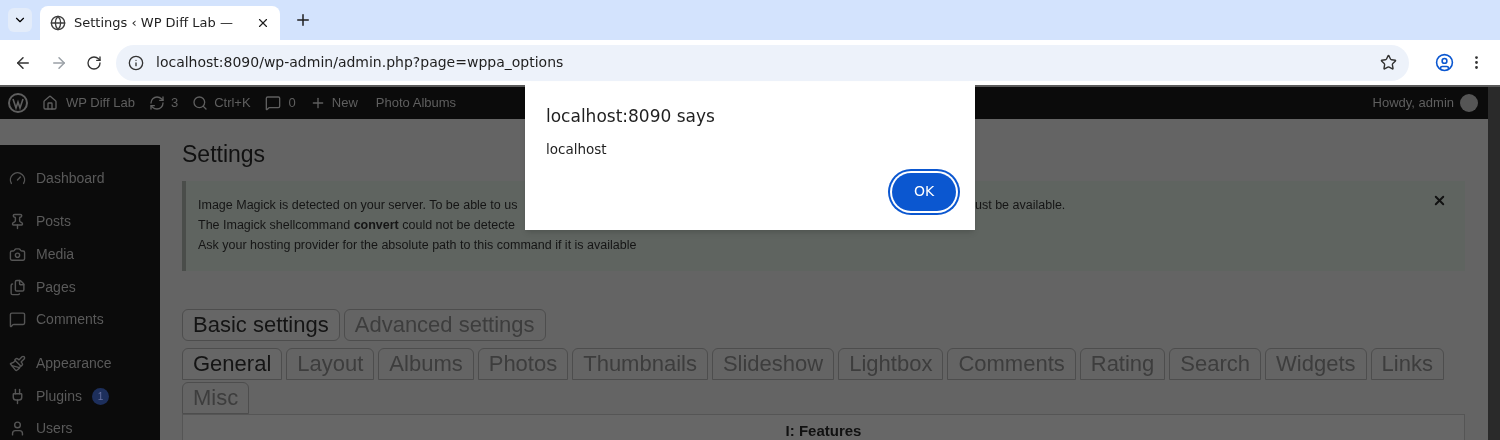 This screenshot has width=1500, height=440. Describe the element at coordinates (631, 116) in the screenshot. I see `dialog-title: localhost:8090 says` at that location.